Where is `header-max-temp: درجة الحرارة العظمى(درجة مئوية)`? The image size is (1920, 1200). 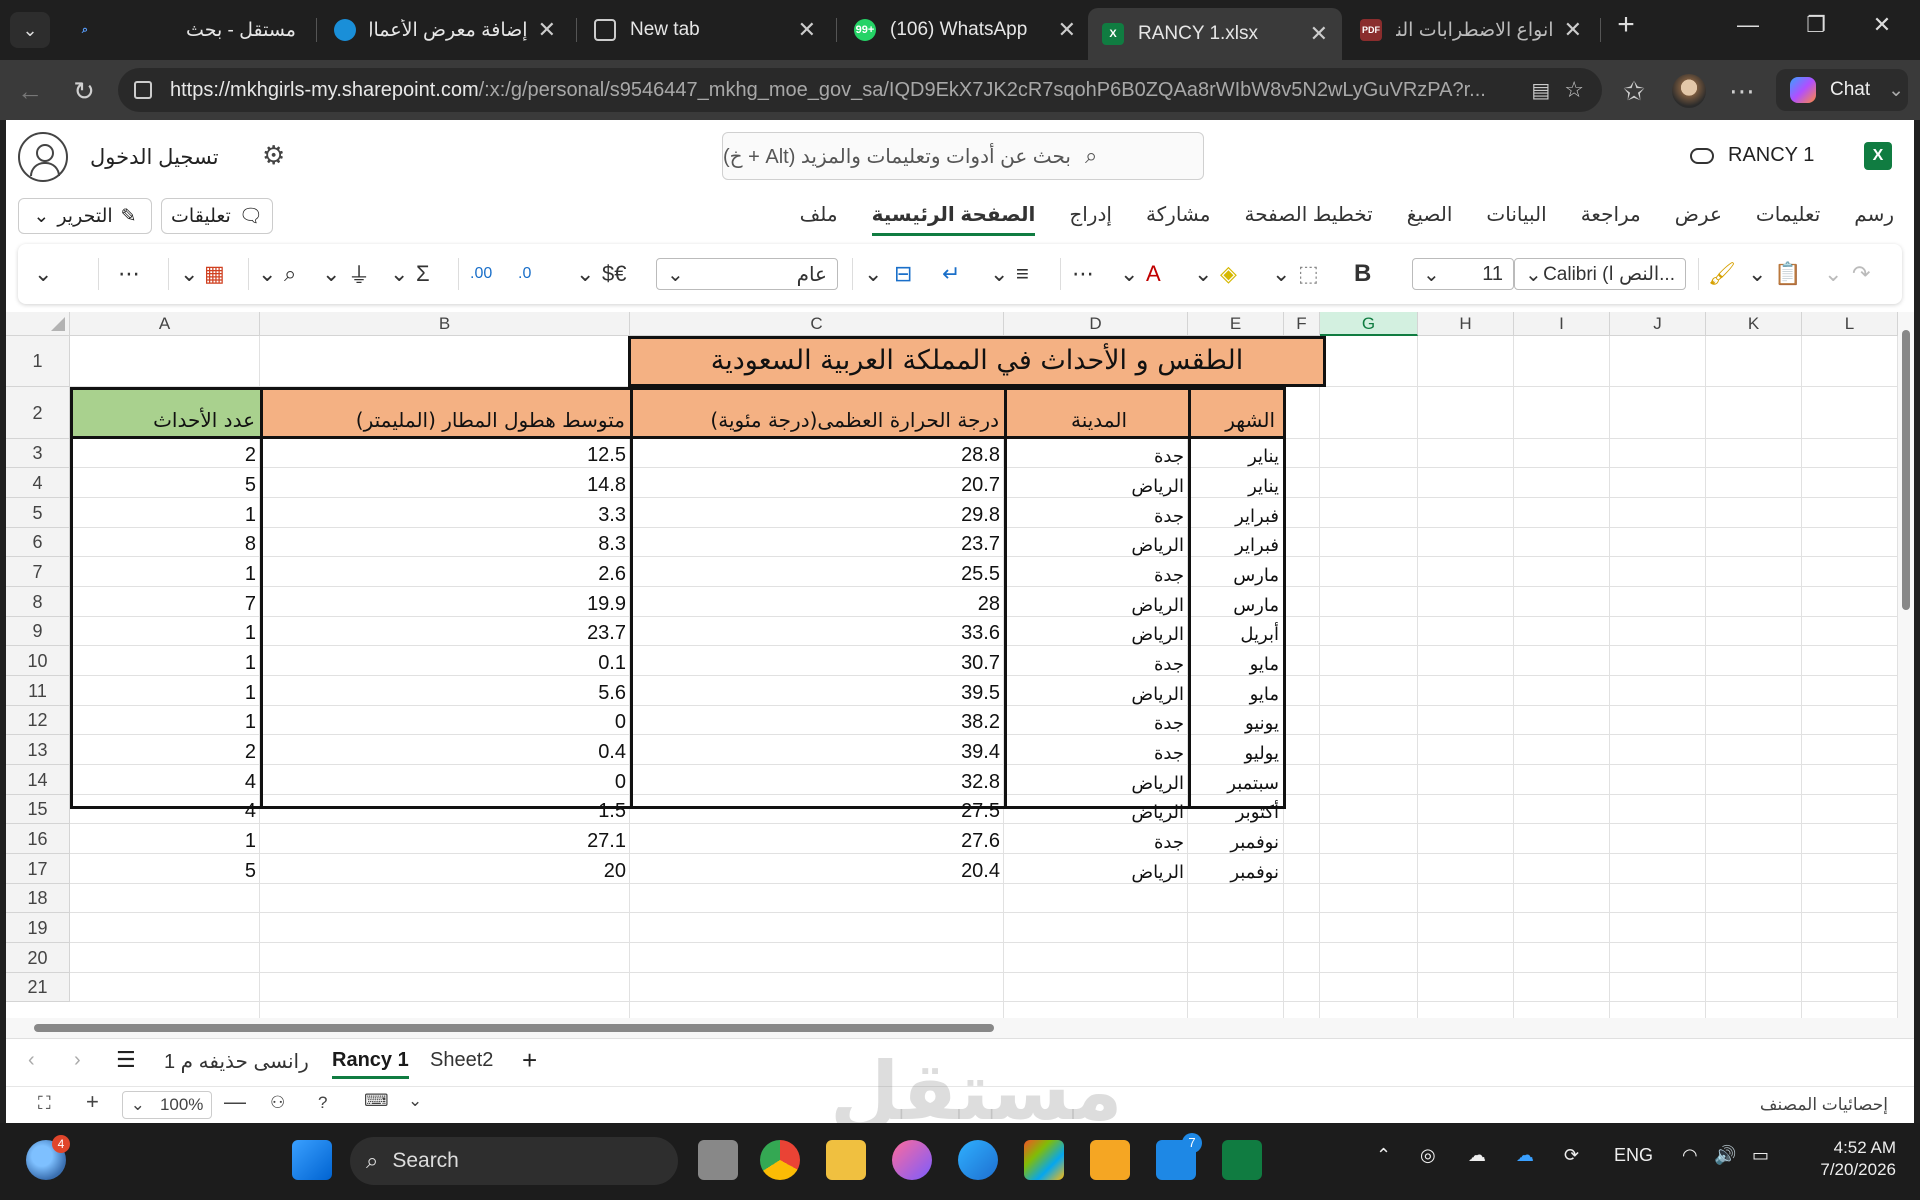
header-max-temp: درجة الحرارة العظمى(درجة مئوية) is located at coordinates (820, 413).